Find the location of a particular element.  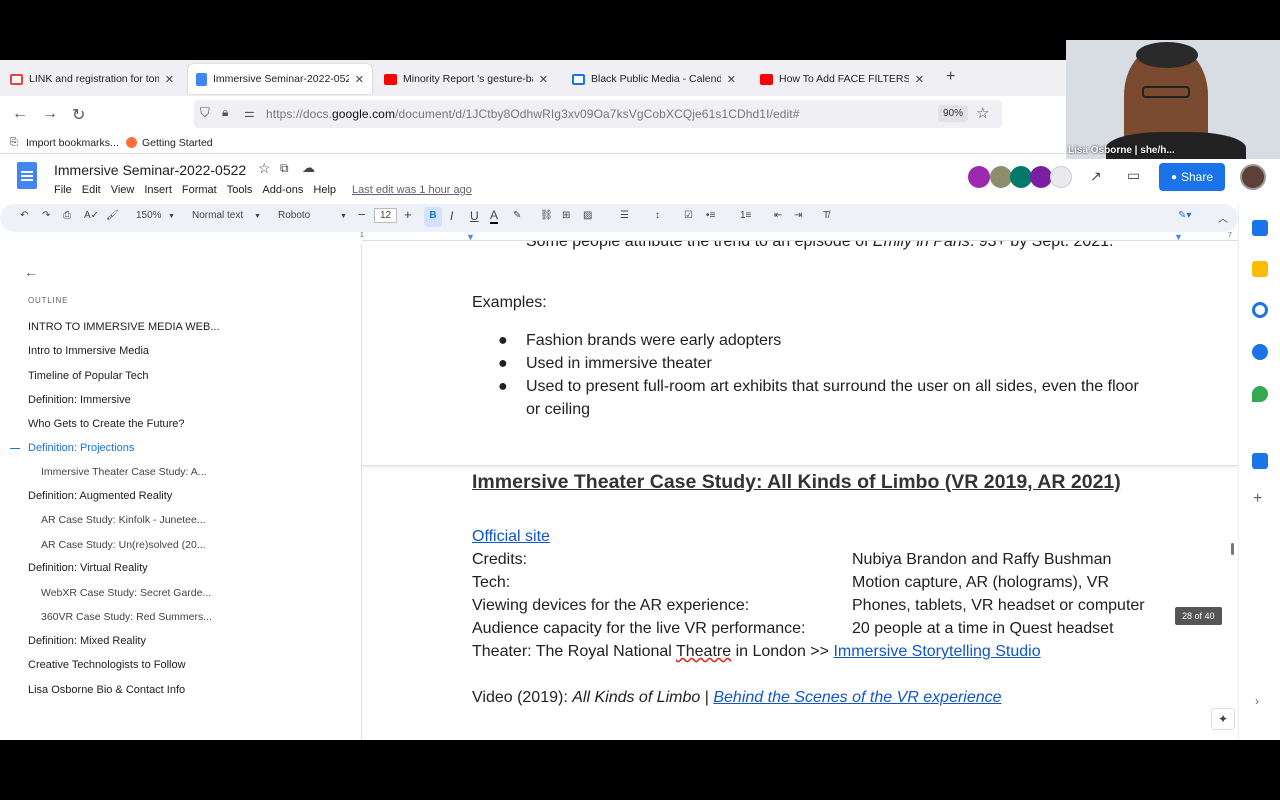

outline-item: Definition: Virtual Reality is located at coordinates (88, 568).